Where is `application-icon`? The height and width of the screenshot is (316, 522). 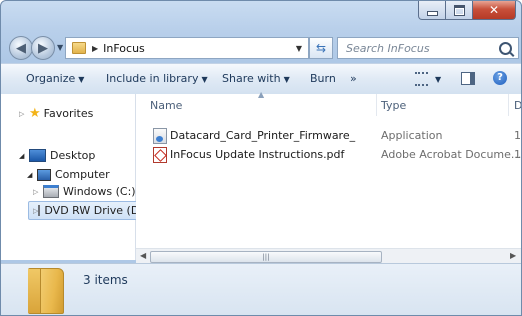
application-icon is located at coordinates (160, 136).